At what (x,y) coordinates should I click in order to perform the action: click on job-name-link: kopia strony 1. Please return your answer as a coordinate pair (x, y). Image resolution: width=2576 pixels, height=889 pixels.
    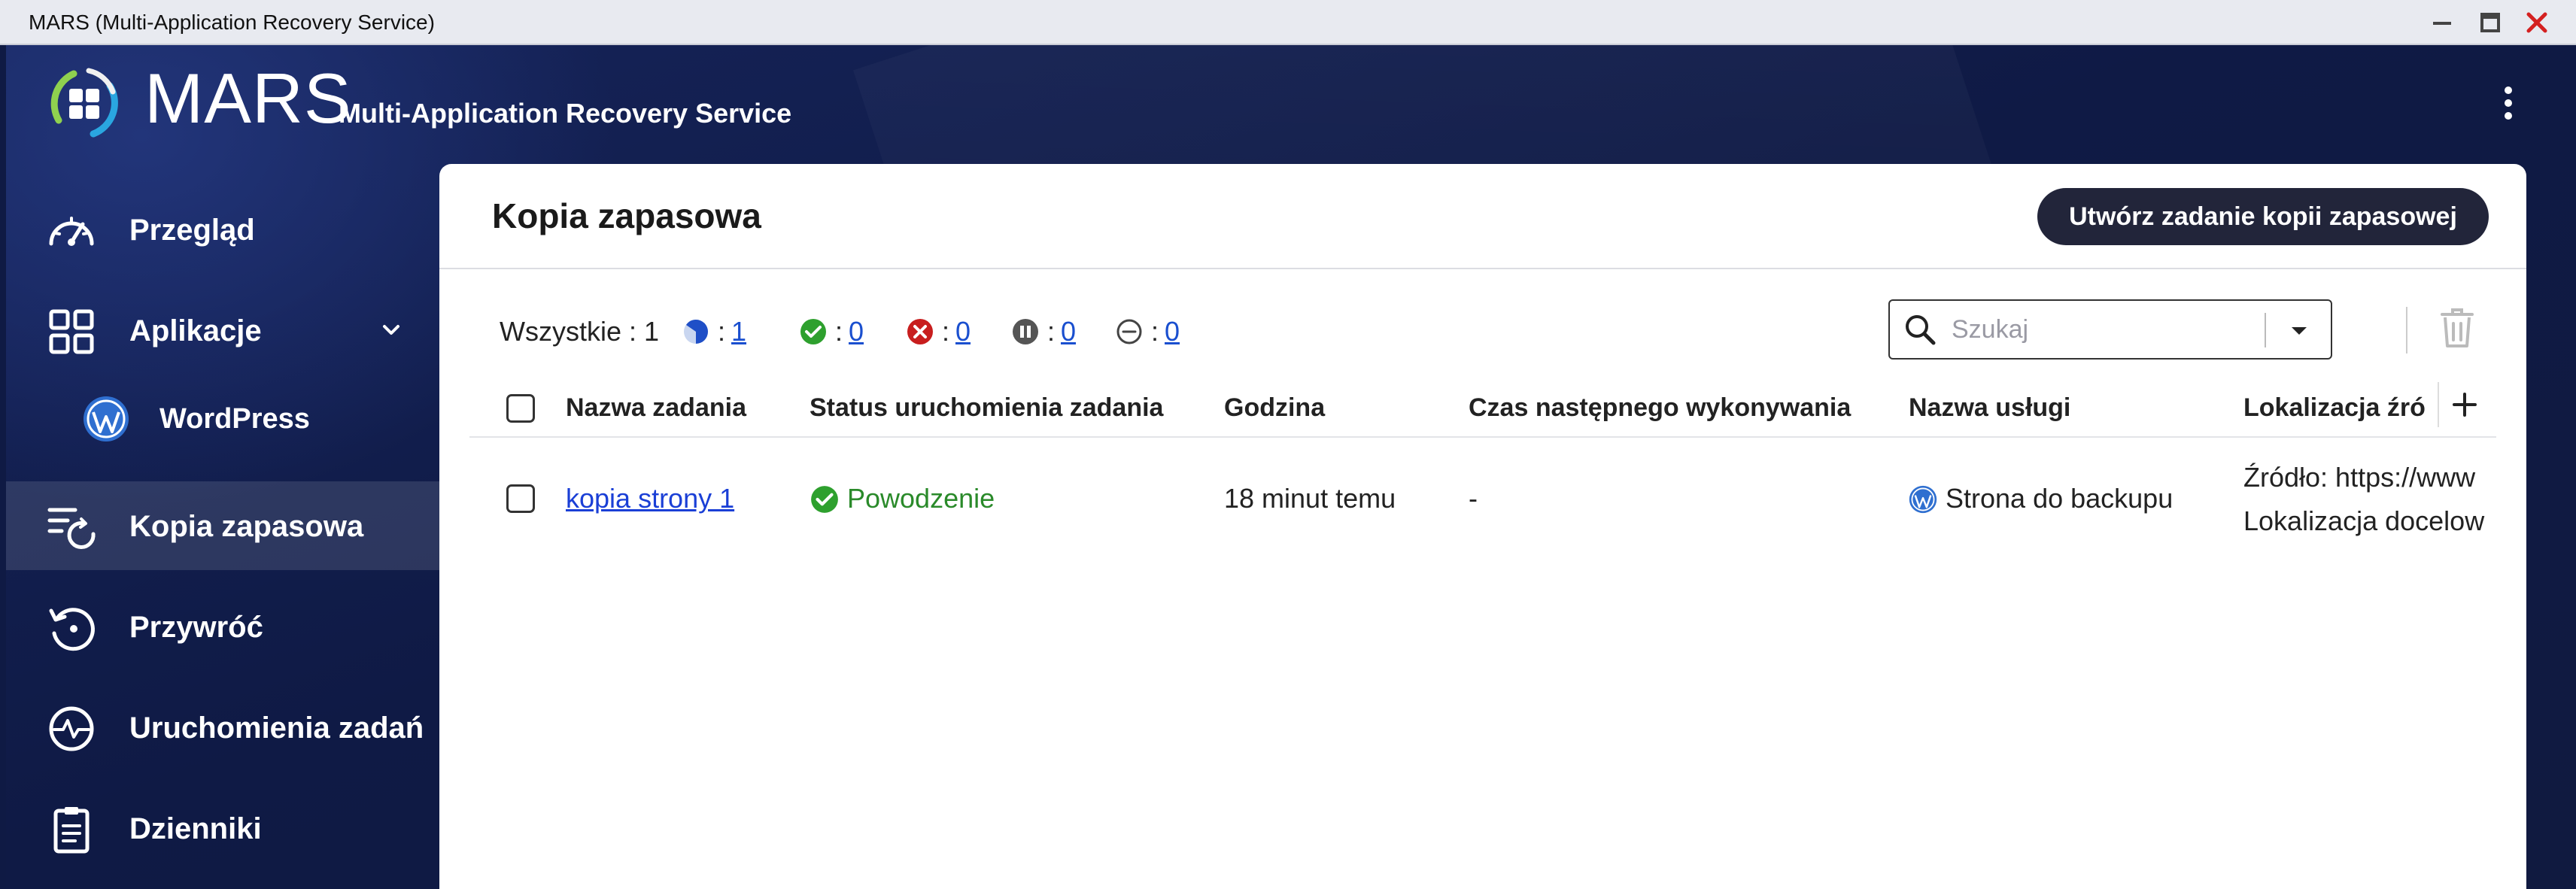
    Looking at the image, I should click on (650, 498).